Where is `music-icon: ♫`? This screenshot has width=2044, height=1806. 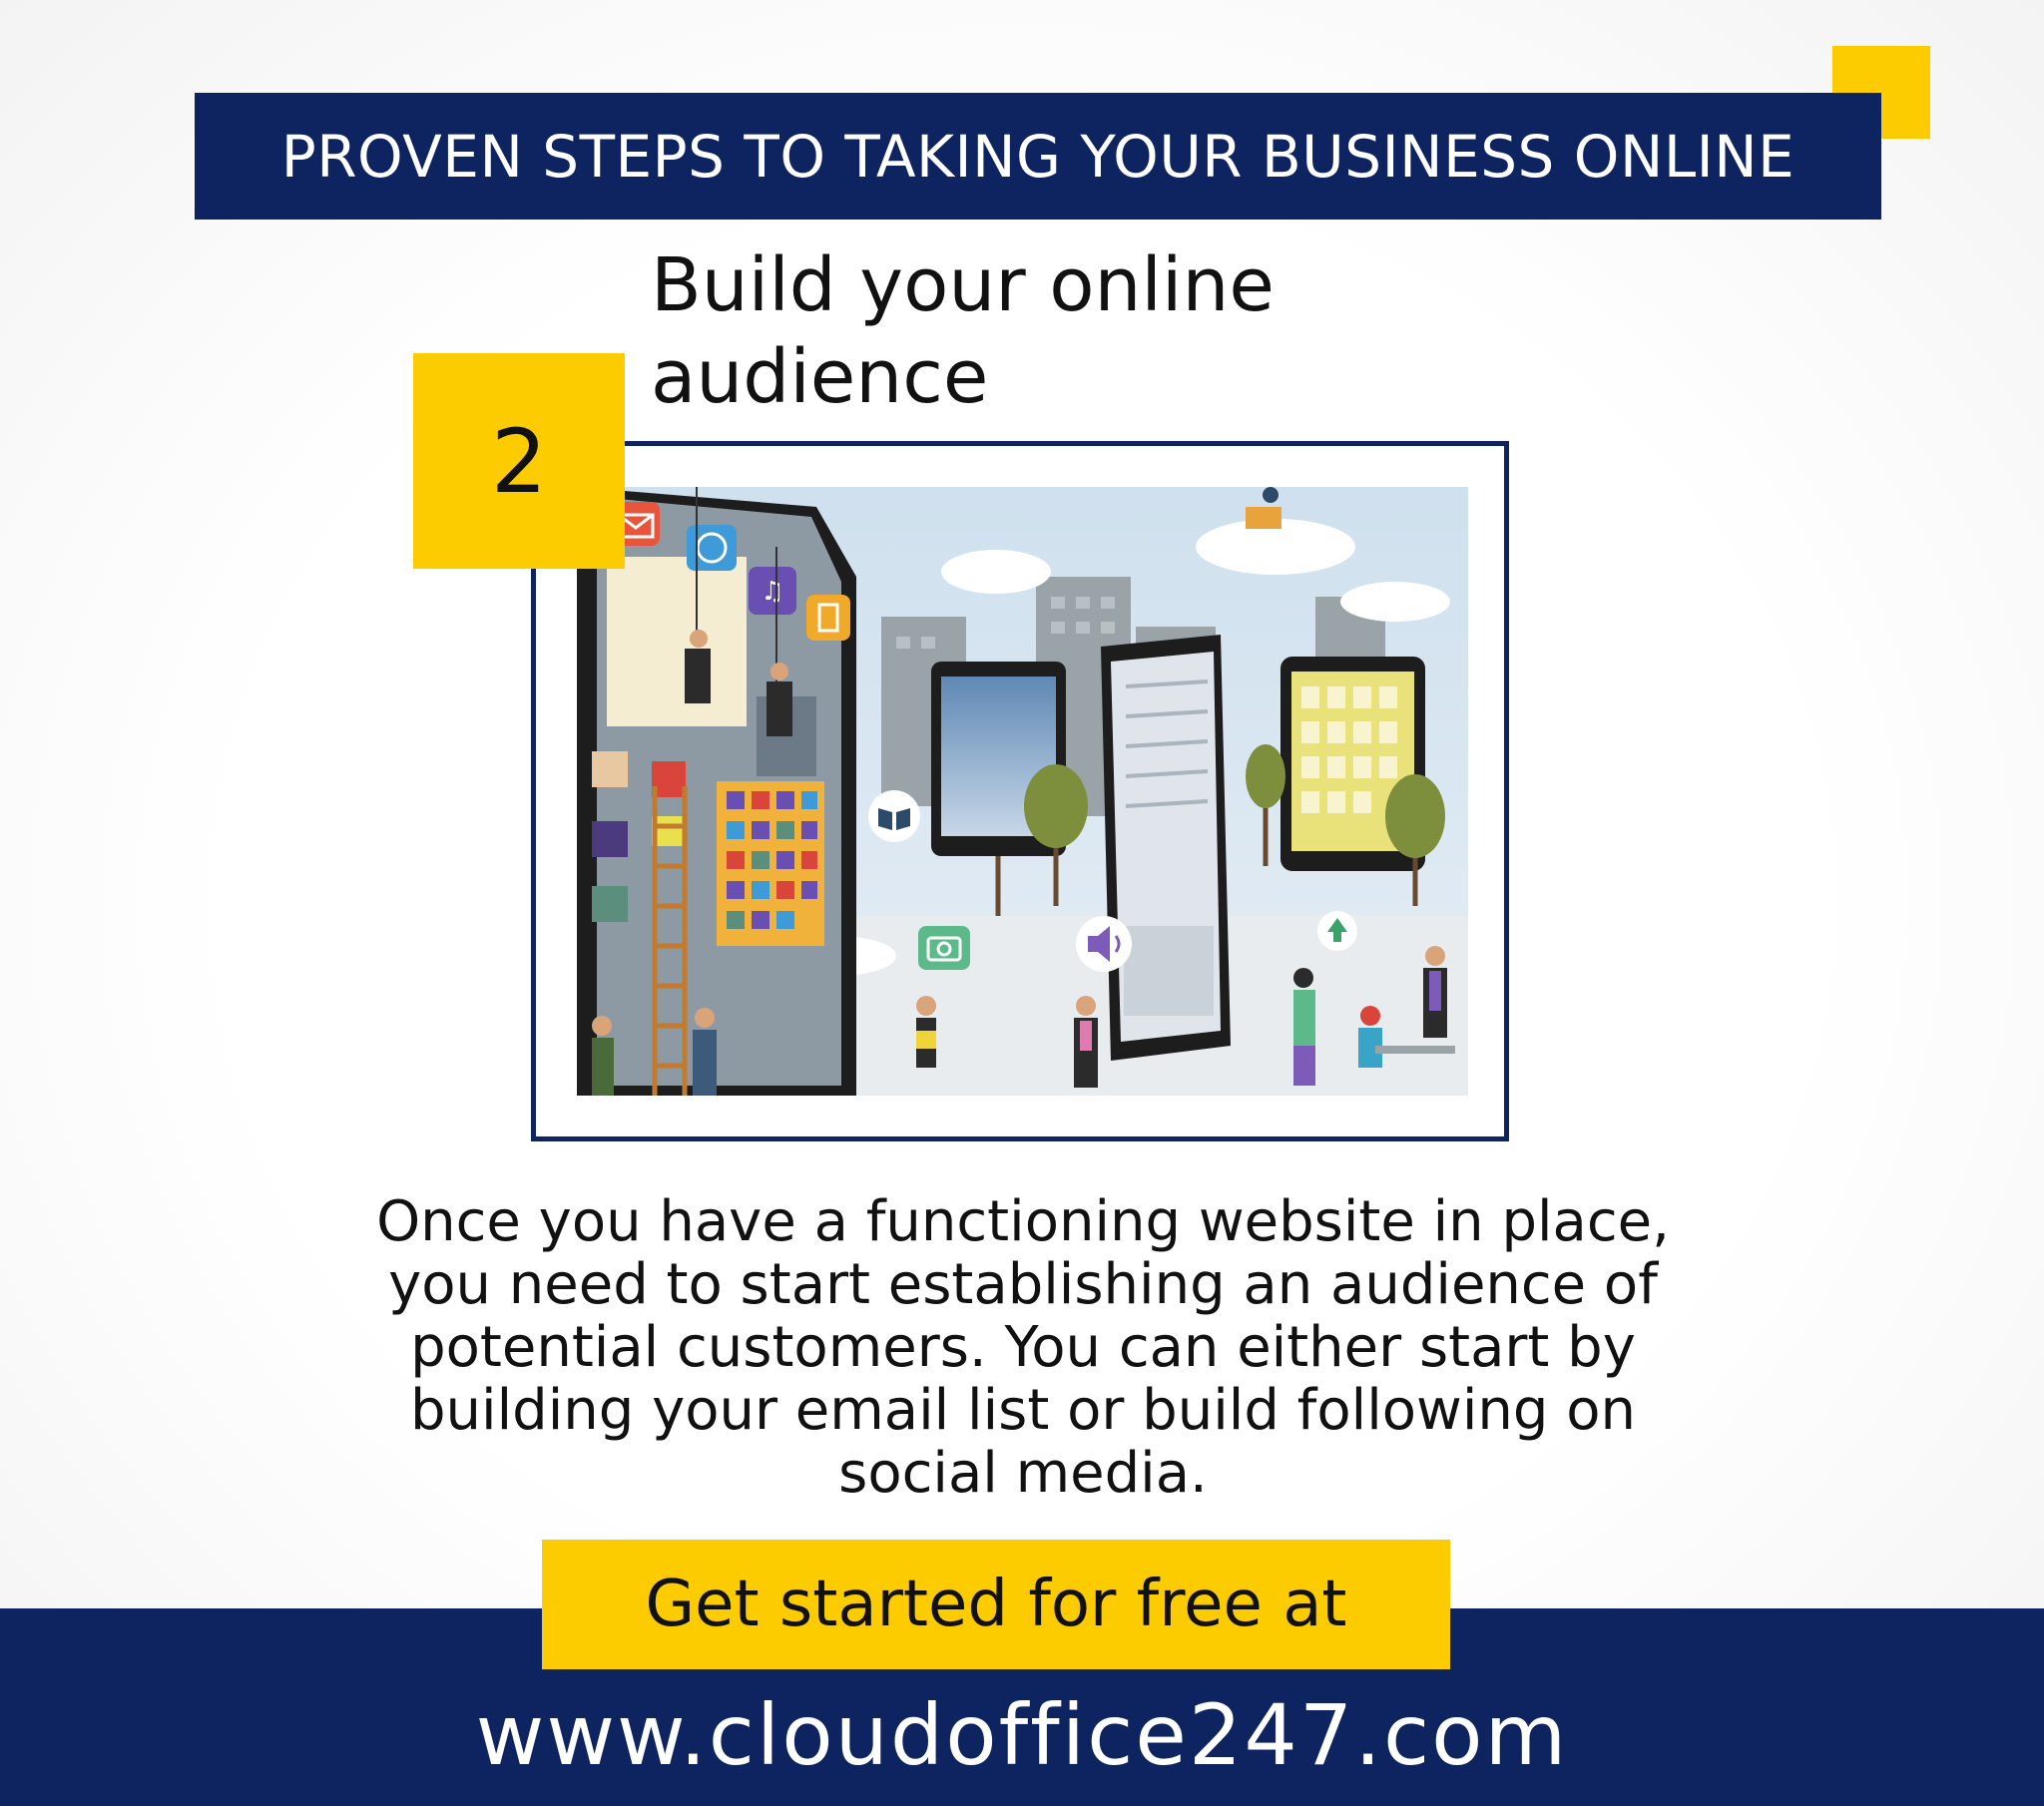 music-icon: ♫ is located at coordinates (772, 591).